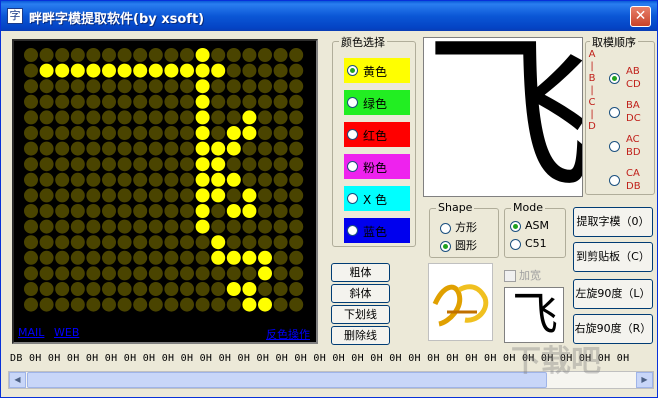 The width and height of the screenshot is (658, 398). Describe the element at coordinates (613, 222) in the screenshot. I see `extract-font-button: 提取字模（0）` at that location.